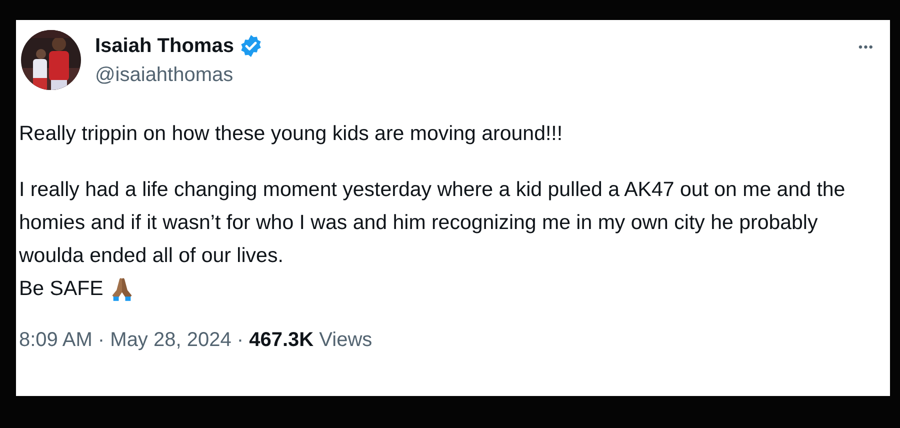  I want to click on tweet-meta: 8:09 AM · May 28, 2024 · 467.3K Views, so click(196, 340).